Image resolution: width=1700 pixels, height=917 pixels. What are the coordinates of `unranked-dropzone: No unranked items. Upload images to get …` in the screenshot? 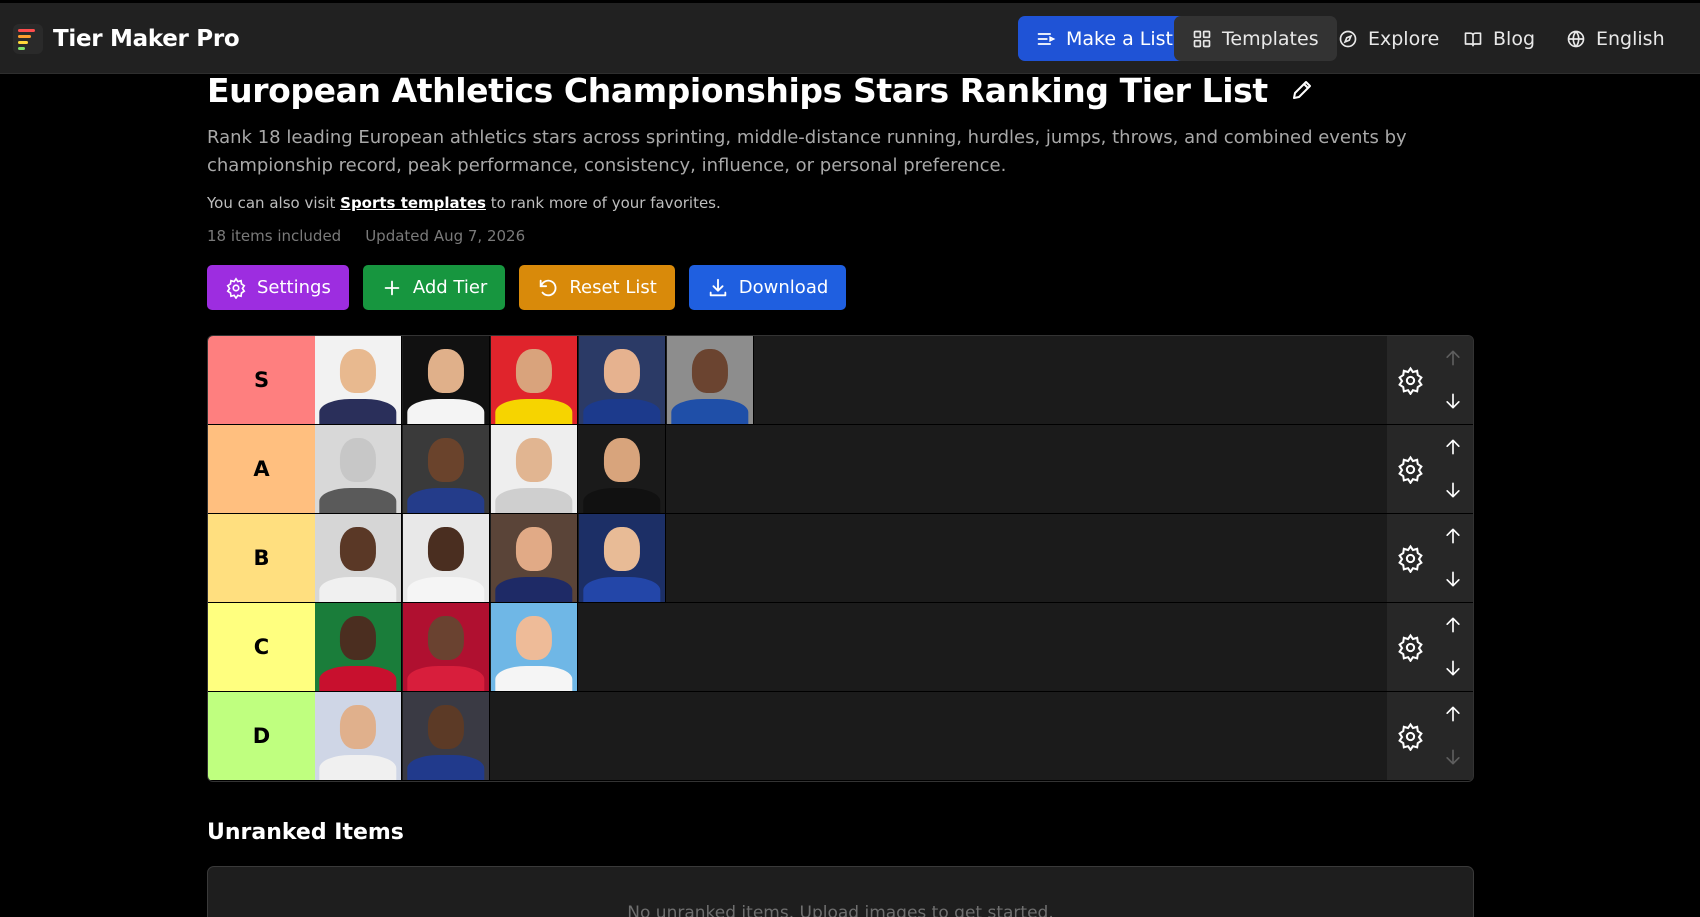 It's located at (840, 891).